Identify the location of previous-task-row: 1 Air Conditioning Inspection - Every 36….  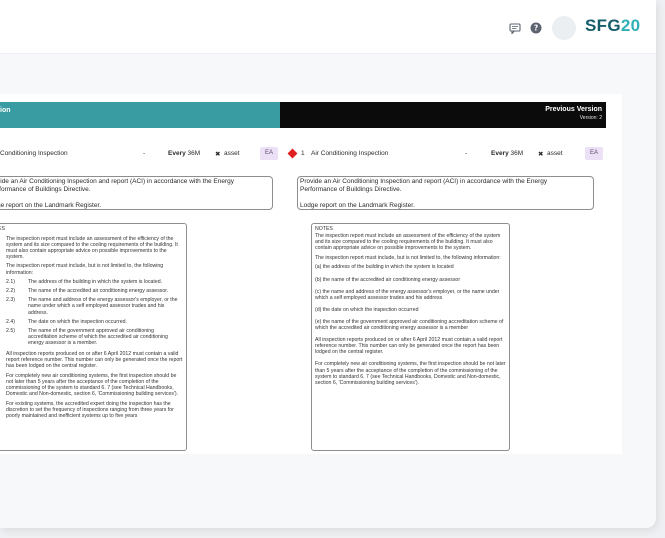
(445, 154).